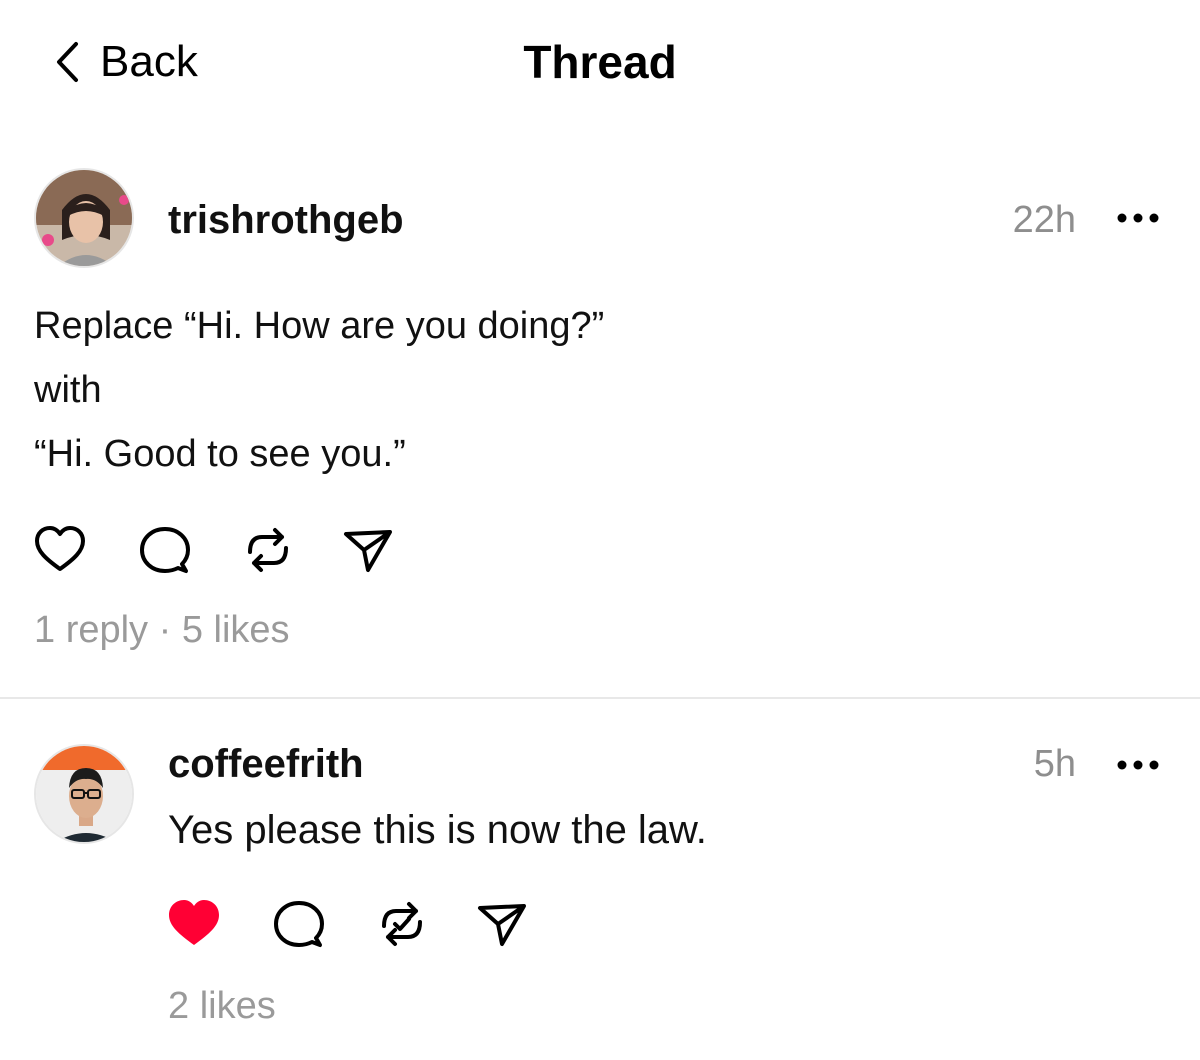 The image size is (1200, 1060). I want to click on page-title: Thread, so click(600, 62).